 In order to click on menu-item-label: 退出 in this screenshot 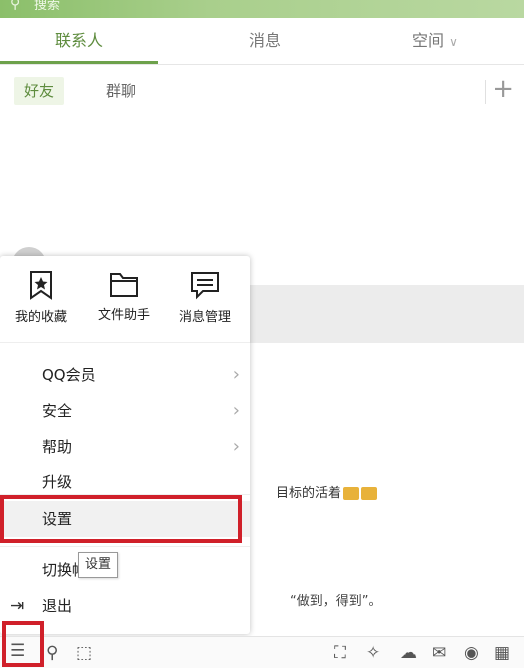, I will do `click(57, 606)`.